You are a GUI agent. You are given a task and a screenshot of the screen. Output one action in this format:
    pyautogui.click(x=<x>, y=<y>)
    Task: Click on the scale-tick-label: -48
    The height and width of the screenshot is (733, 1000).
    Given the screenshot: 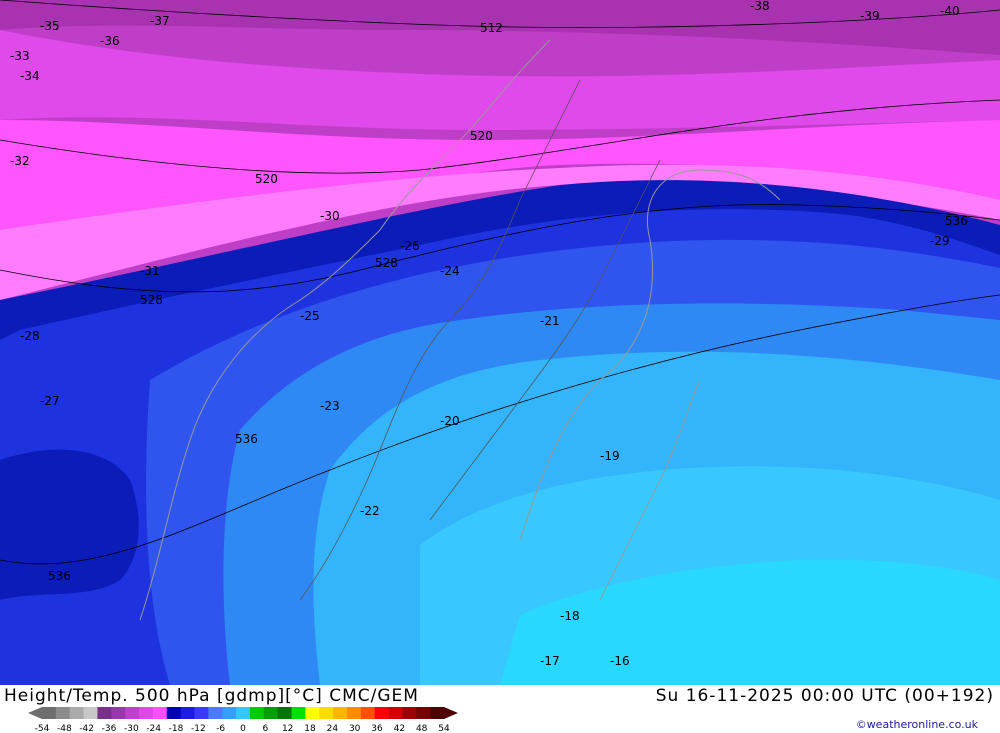 What is the action you would take?
    pyautogui.click(x=64, y=728)
    